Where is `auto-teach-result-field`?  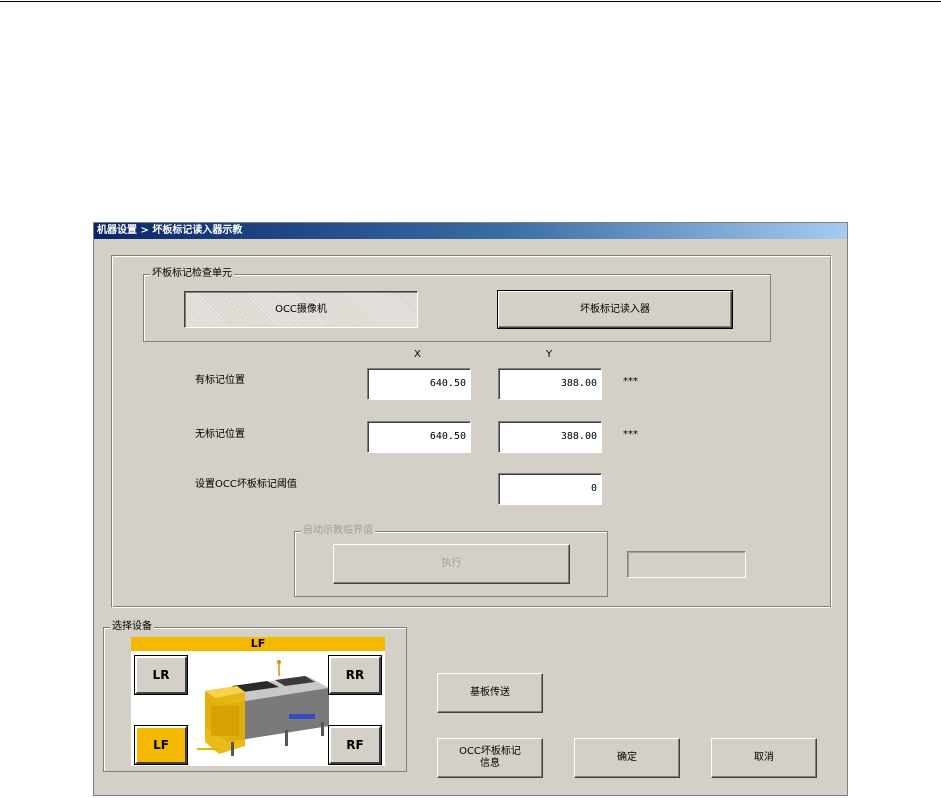
auto-teach-result-field is located at coordinates (686, 564).